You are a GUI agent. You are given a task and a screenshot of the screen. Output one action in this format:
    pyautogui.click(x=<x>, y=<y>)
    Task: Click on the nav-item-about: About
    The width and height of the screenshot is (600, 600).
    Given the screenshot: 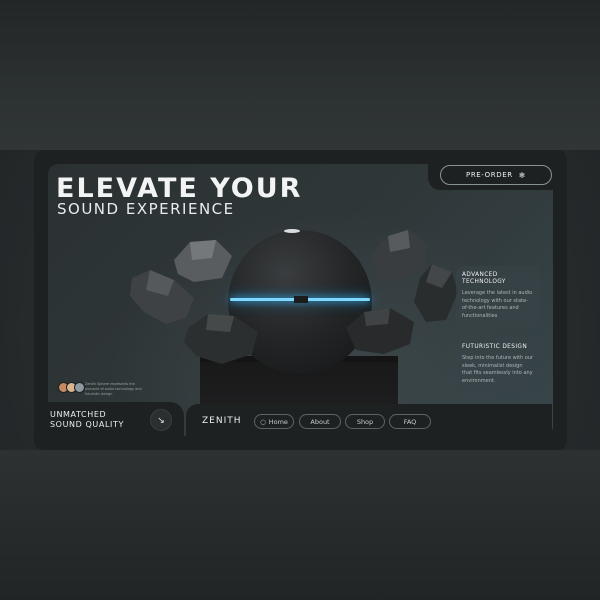 What is the action you would take?
    pyautogui.click(x=320, y=421)
    